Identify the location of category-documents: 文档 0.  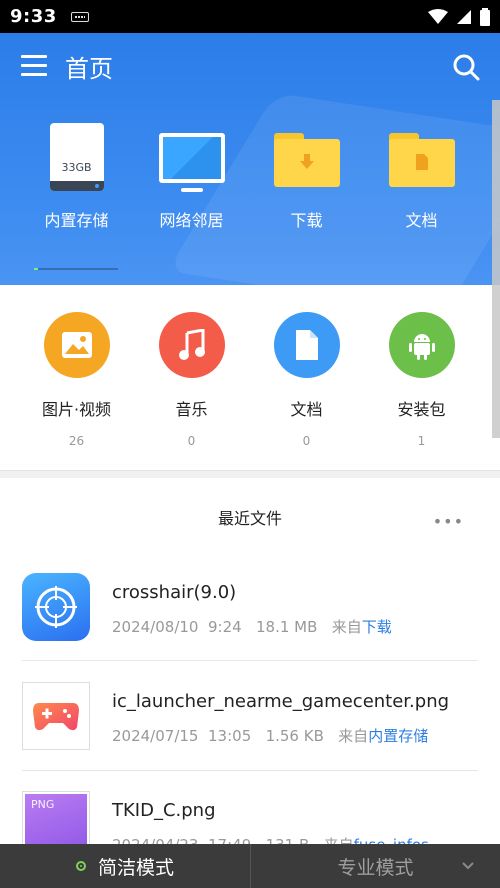
(306, 377).